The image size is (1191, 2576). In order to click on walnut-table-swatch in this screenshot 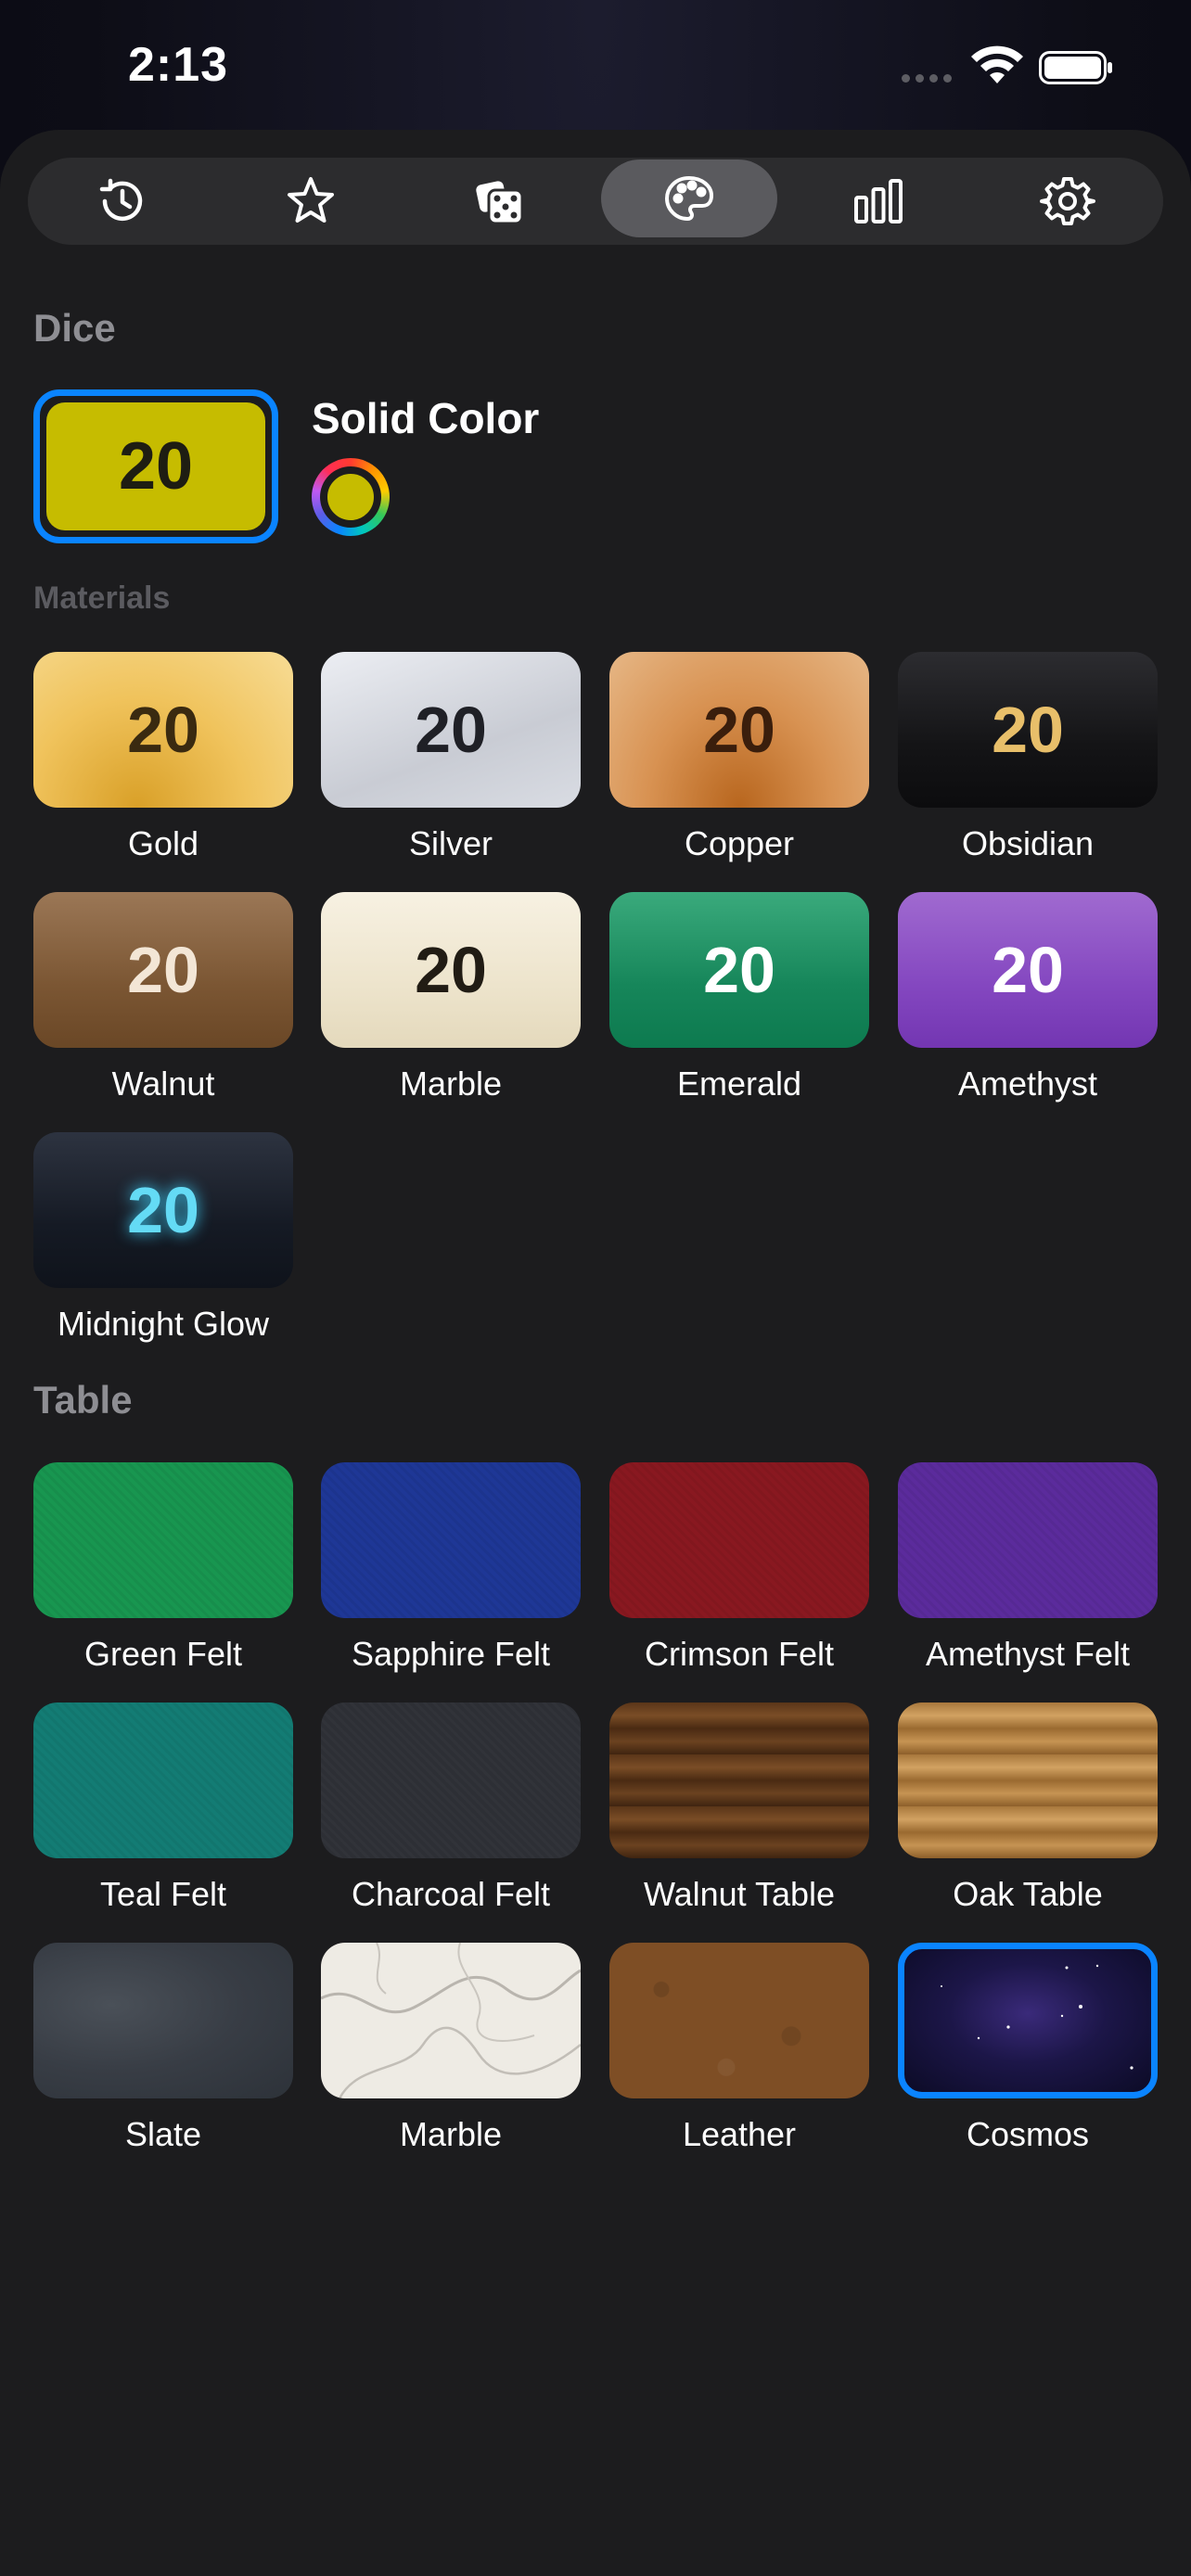, I will do `click(739, 1780)`.